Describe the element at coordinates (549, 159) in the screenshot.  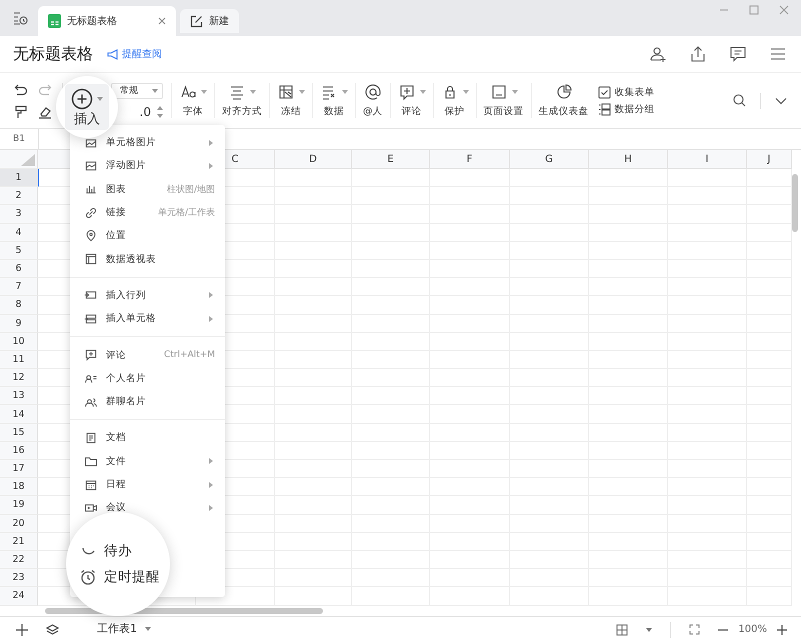
I see `column-header: G` at that location.